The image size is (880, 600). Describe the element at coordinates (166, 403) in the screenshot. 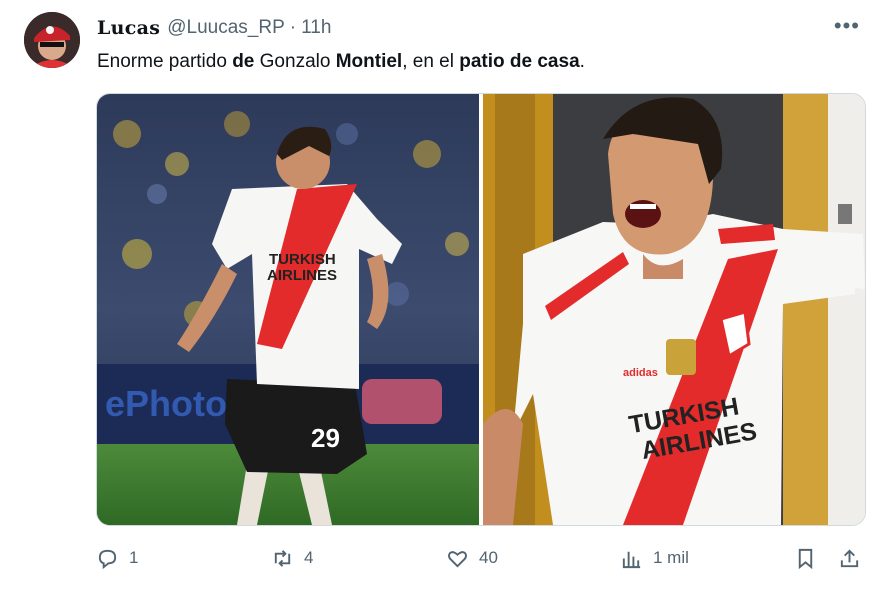

I see `svg-text: ePhoto` at that location.